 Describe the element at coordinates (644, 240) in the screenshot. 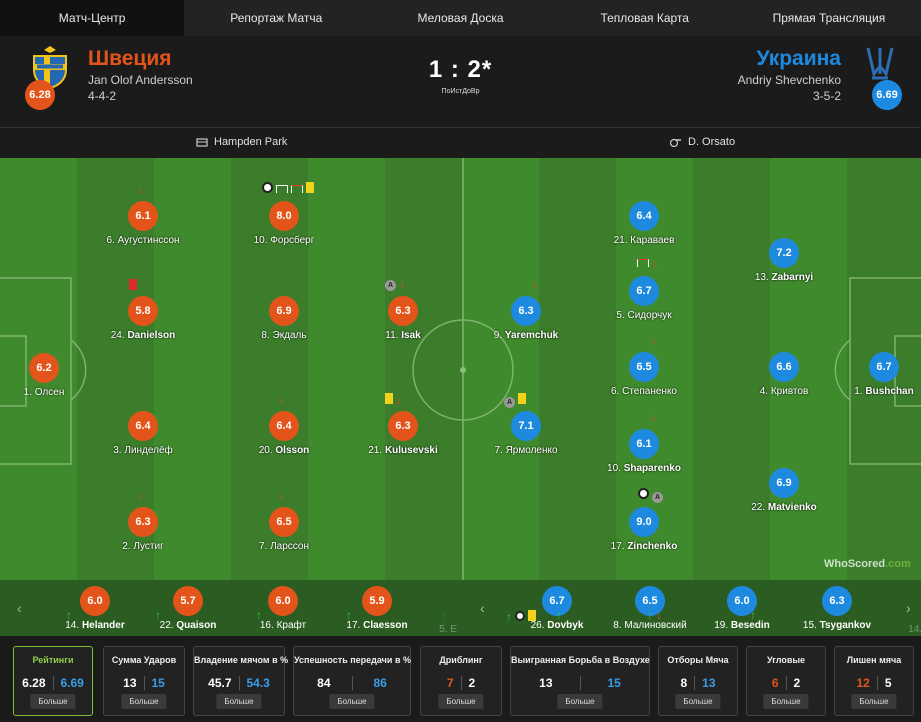

I see `player-name: 21. Караваев` at that location.